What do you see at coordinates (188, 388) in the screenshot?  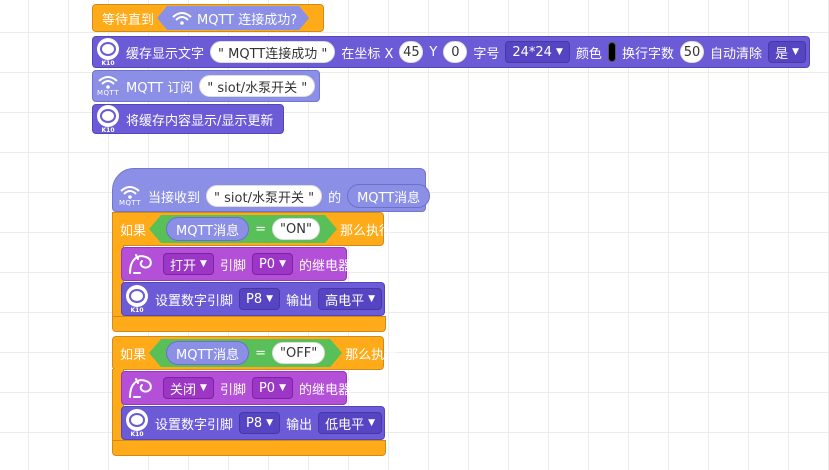 I see `relay-action-dropdown: 关闭 ▼` at bounding box center [188, 388].